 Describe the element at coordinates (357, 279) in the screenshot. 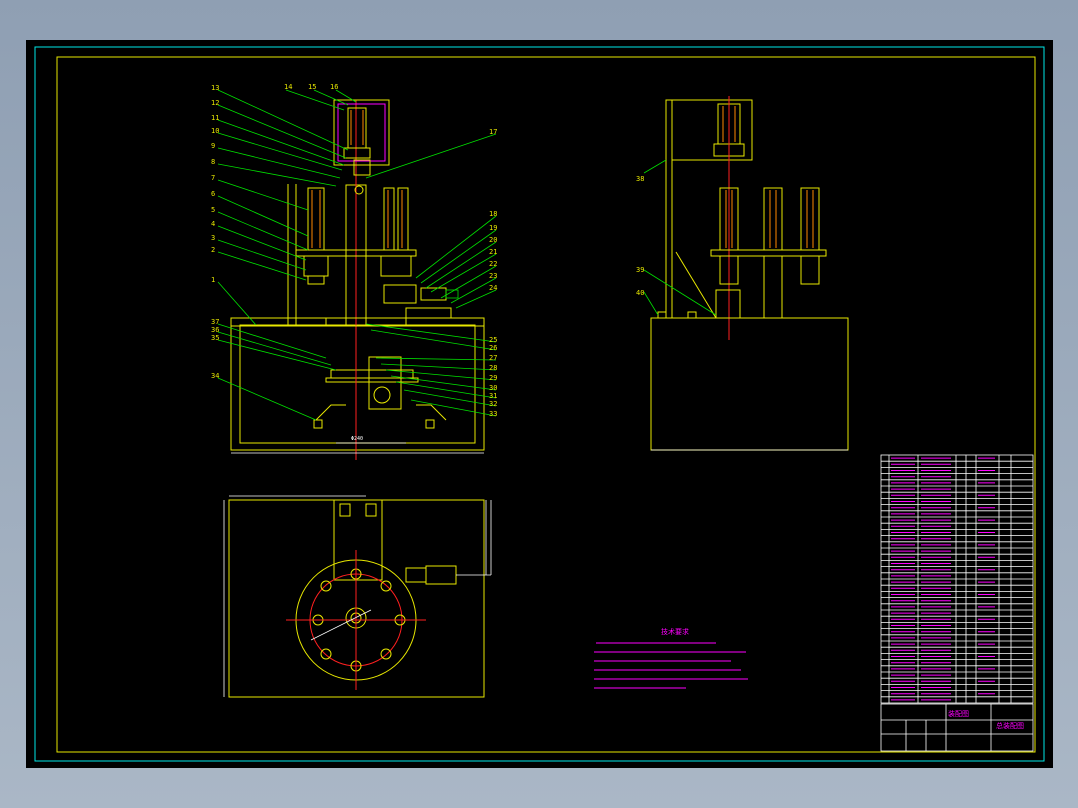

I see `front-view: Φ240` at that location.